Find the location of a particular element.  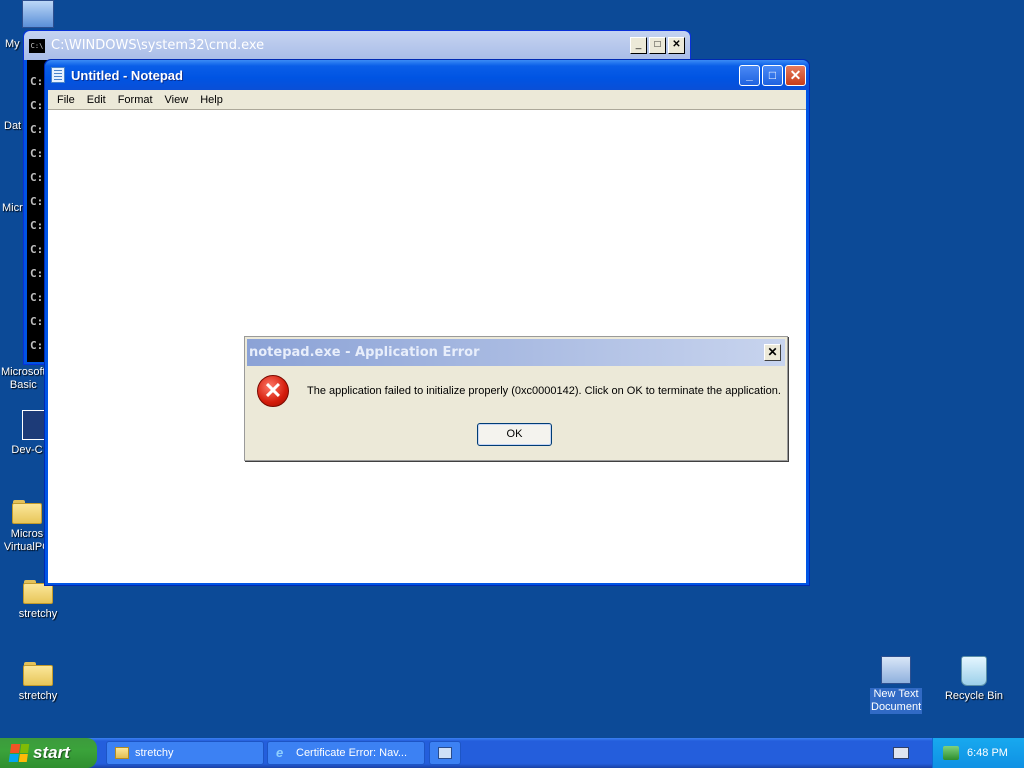

cmd-title: C:\WINDOWS\system32\cmd.exe is located at coordinates (158, 45).